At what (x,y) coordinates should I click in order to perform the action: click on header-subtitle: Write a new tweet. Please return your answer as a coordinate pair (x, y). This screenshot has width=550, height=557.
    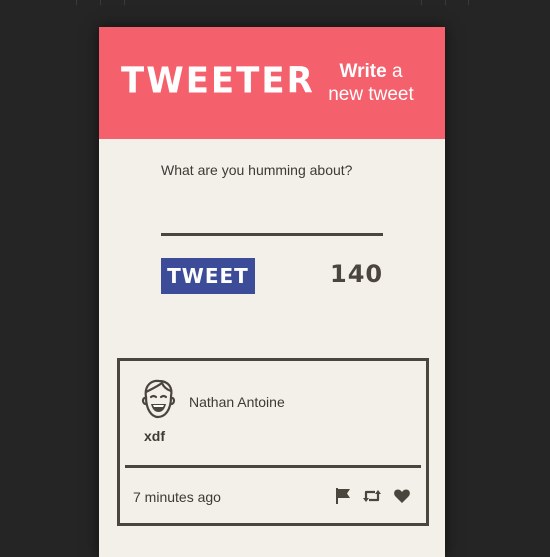
    Looking at the image, I should click on (371, 83).